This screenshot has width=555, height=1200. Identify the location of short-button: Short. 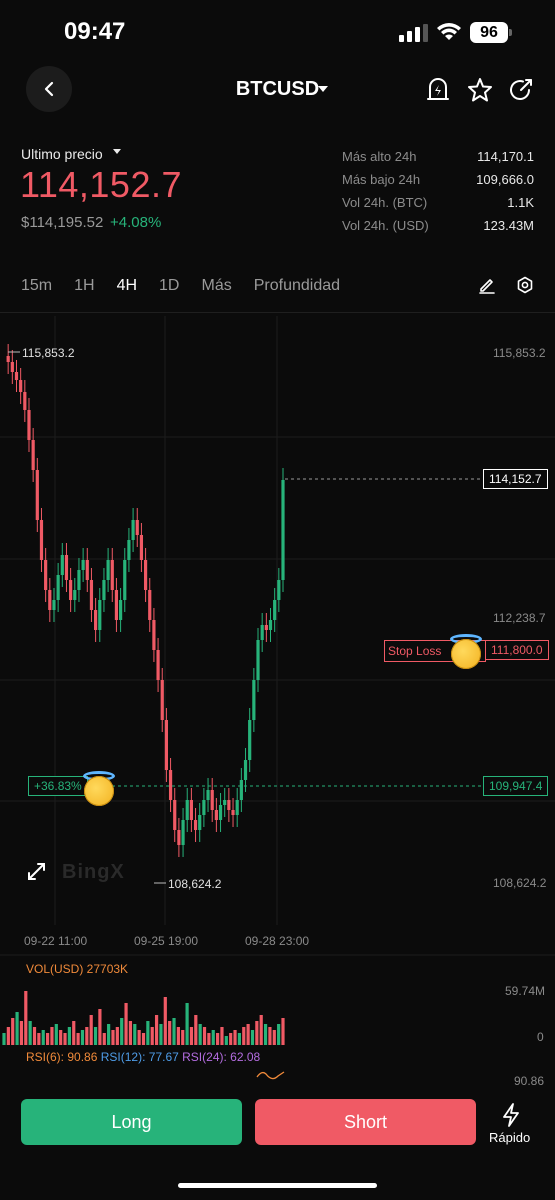
(365, 1122).